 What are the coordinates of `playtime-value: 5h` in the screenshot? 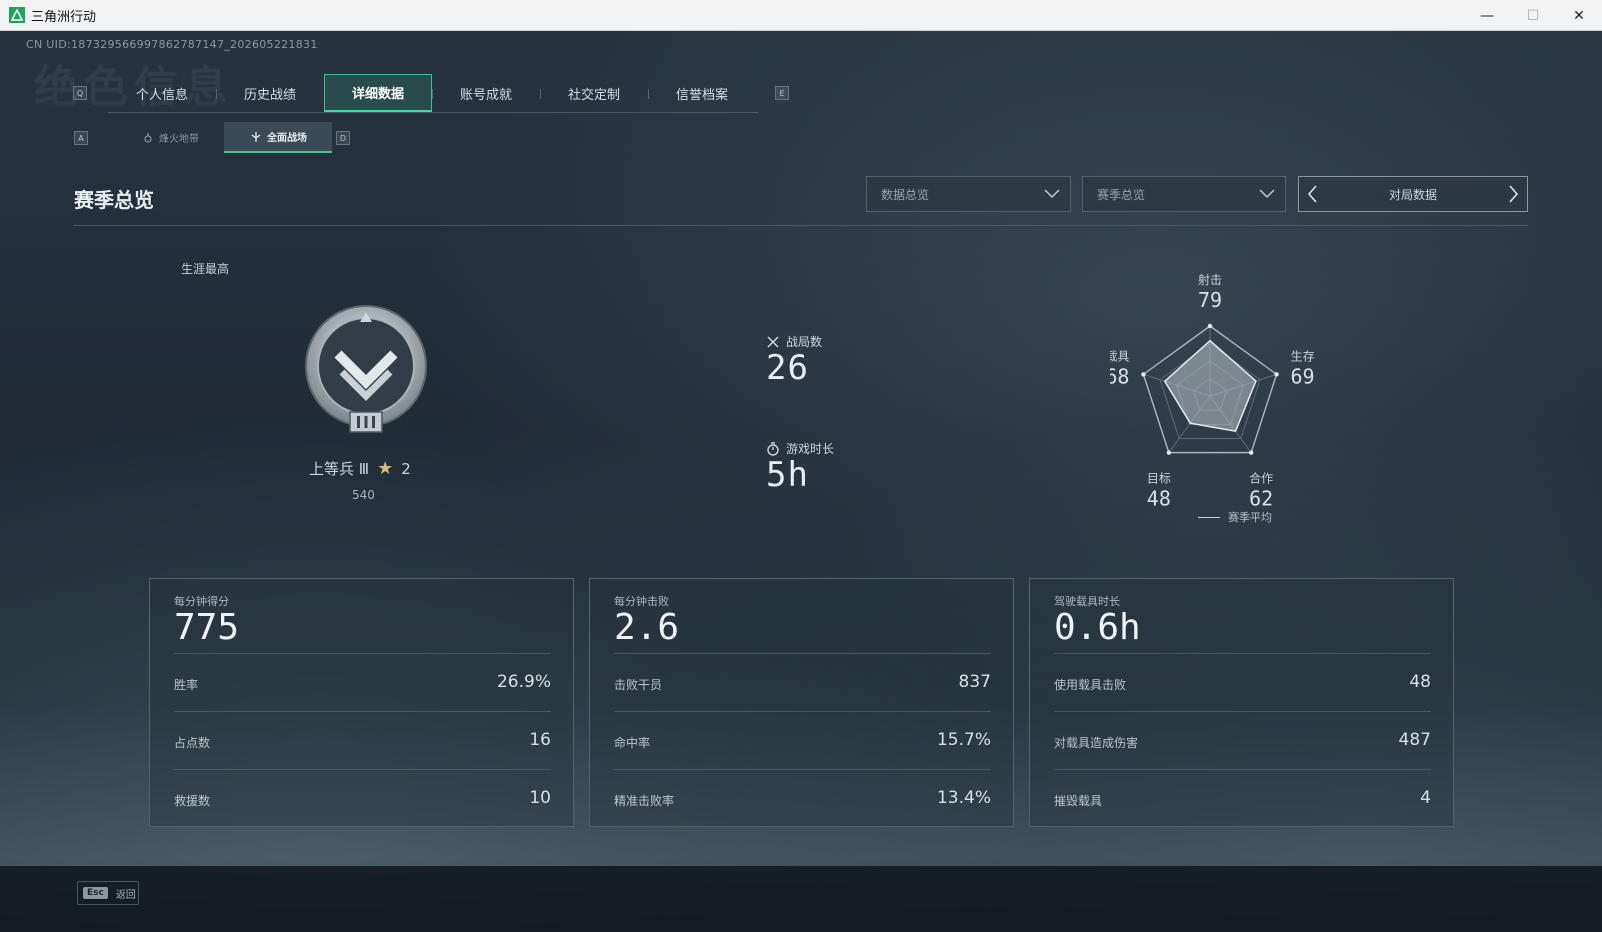 It's located at (787, 475).